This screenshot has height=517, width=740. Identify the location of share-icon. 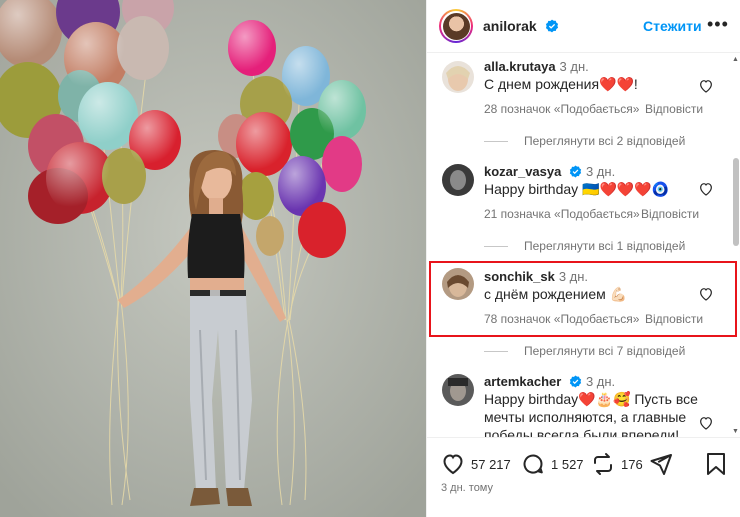
(661, 464).